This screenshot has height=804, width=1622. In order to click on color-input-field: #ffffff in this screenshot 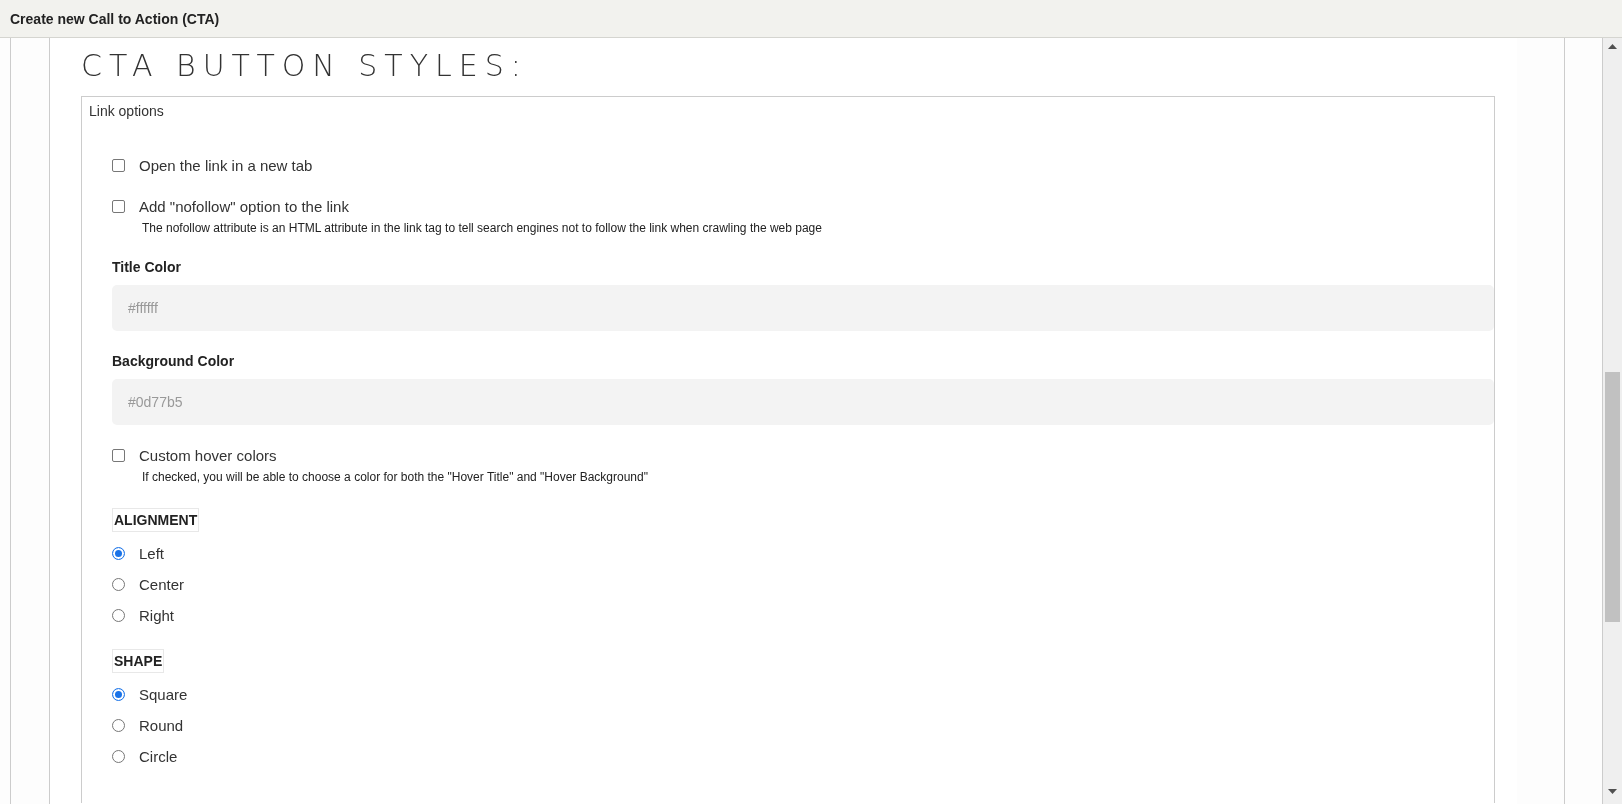, I will do `click(803, 308)`.